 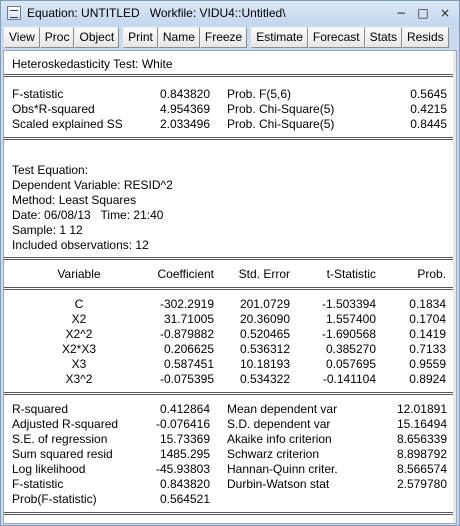 I want to click on close-icon: ×, so click(x=445, y=12).